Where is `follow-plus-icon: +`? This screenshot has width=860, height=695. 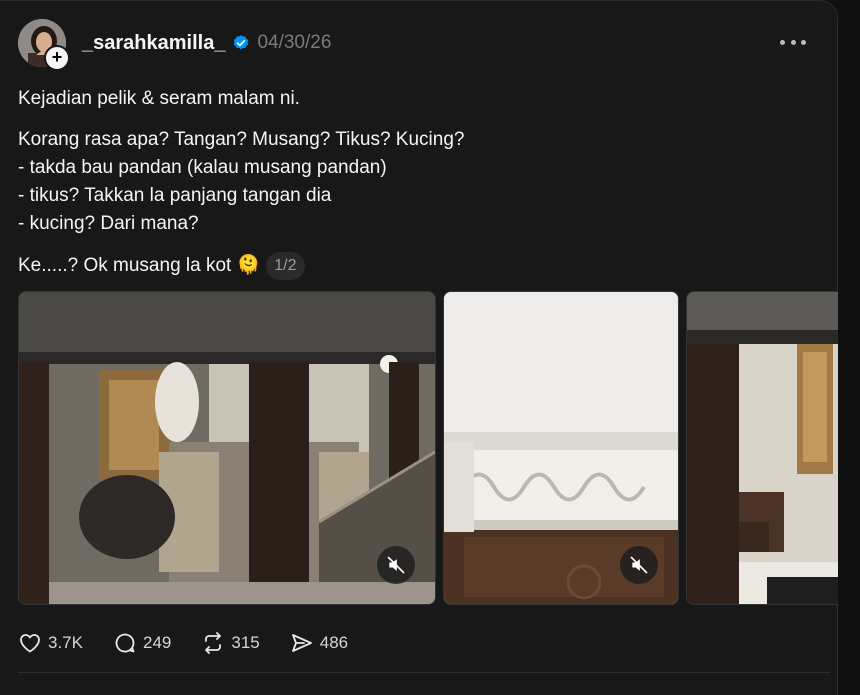 follow-plus-icon: + is located at coordinates (57, 58).